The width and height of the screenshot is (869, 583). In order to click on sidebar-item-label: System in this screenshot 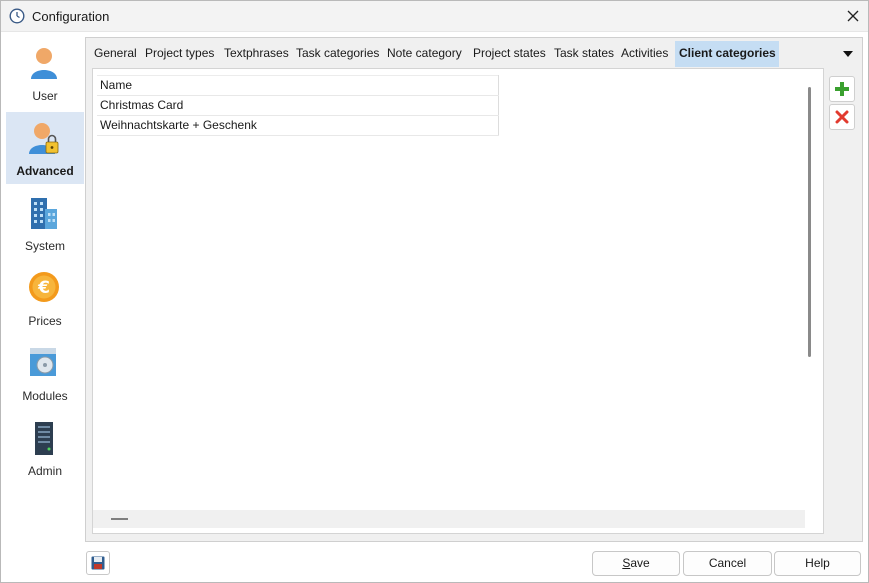, I will do `click(44, 246)`.